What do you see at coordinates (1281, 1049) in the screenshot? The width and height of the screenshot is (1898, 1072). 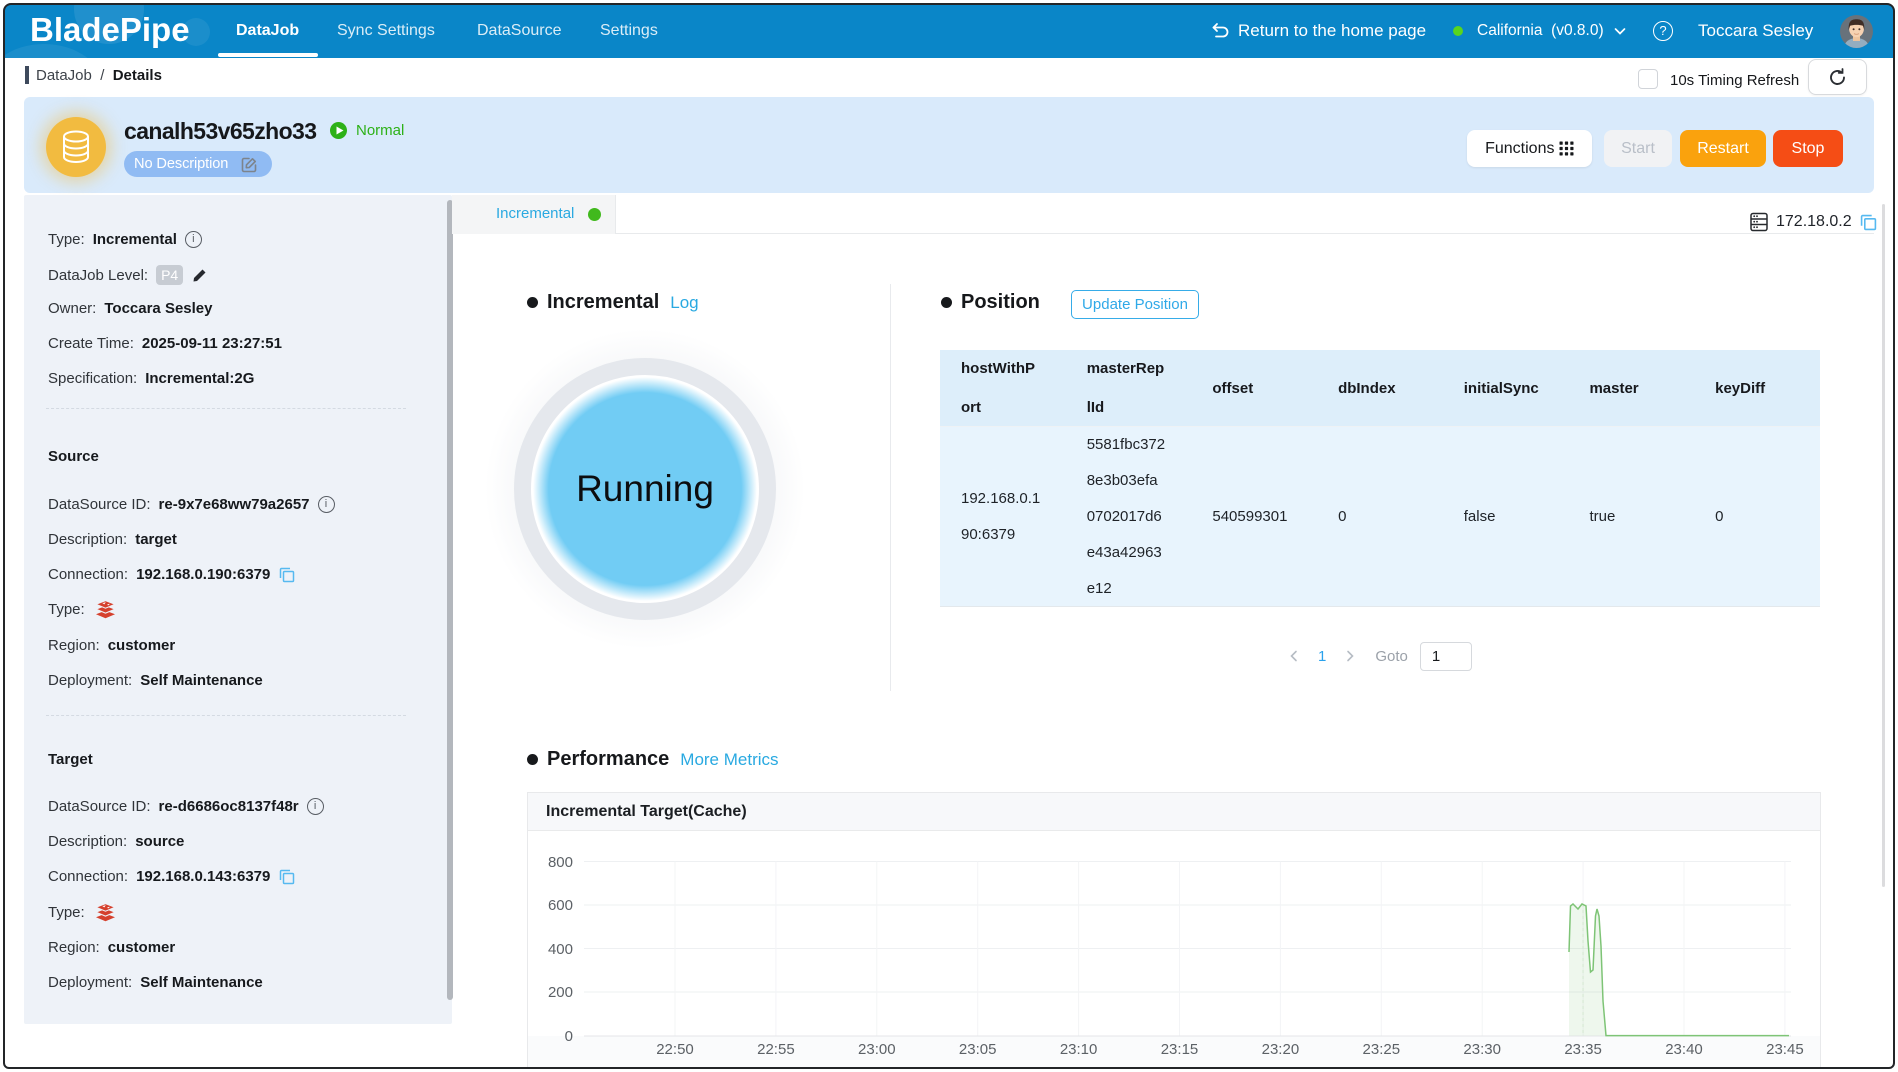 I see `svg-text: 23:20` at bounding box center [1281, 1049].